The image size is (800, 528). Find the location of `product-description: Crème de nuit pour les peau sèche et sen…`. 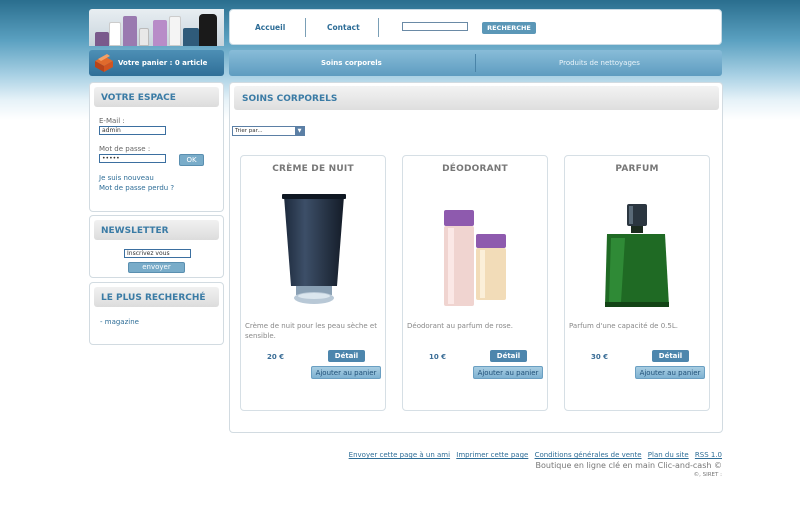

product-description: Crème de nuit pour les peau sèche et sen… is located at coordinates (311, 331).